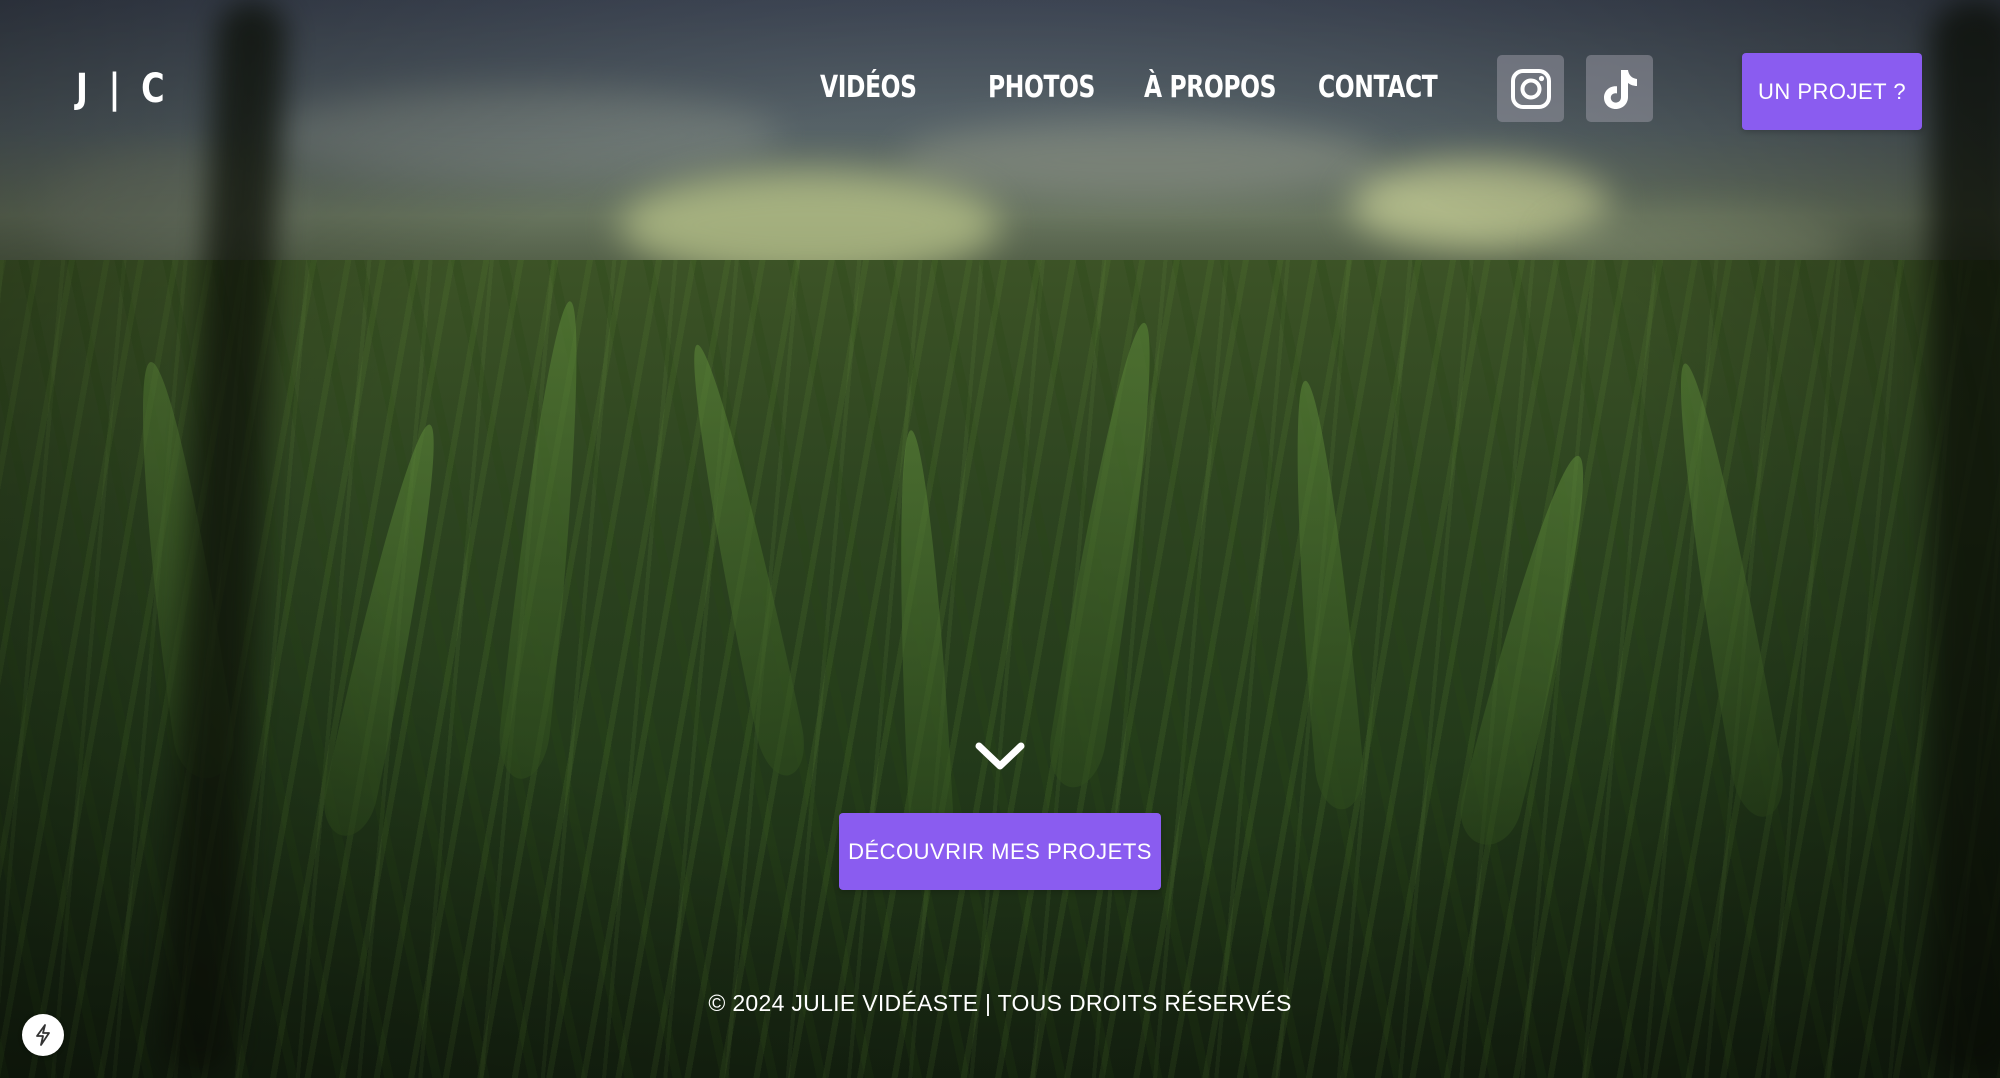 This screenshot has width=2000, height=1078. What do you see at coordinates (1000, 851) in the screenshot?
I see `discover-projects-button: DÉCOUVRIR MES PROJETS` at bounding box center [1000, 851].